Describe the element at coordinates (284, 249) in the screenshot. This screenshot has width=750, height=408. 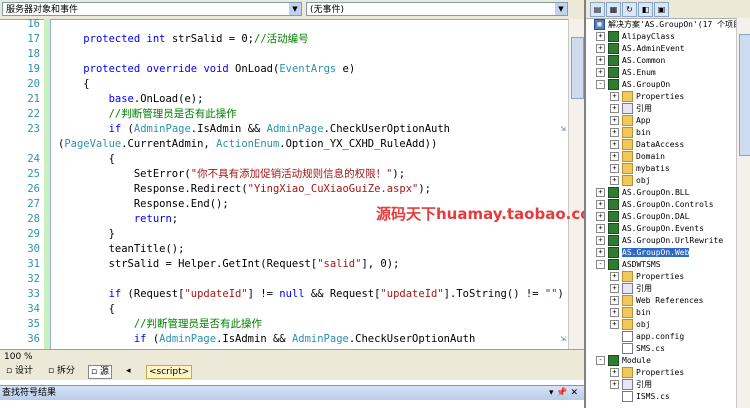
I see `code-line: 30 teanTitle();` at that location.